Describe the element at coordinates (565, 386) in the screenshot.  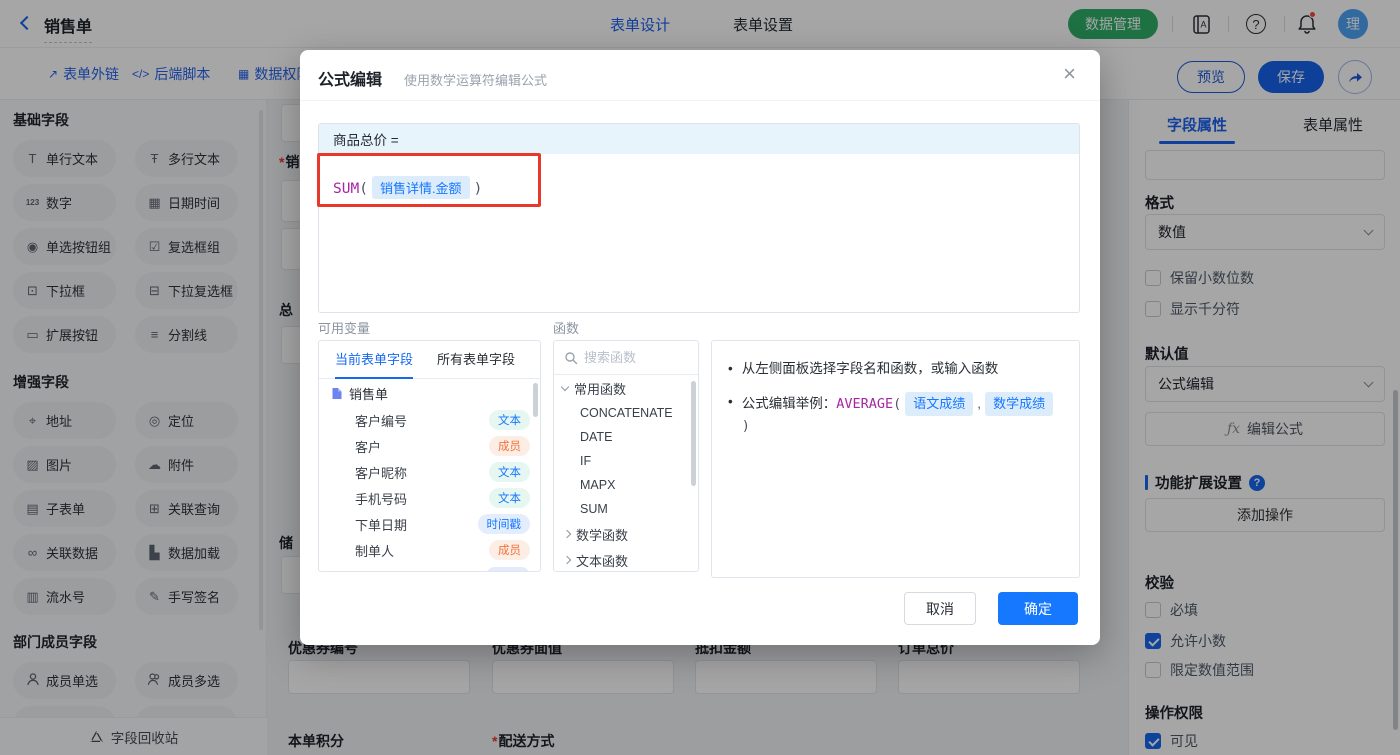
I see `chevron-down-icon` at that location.